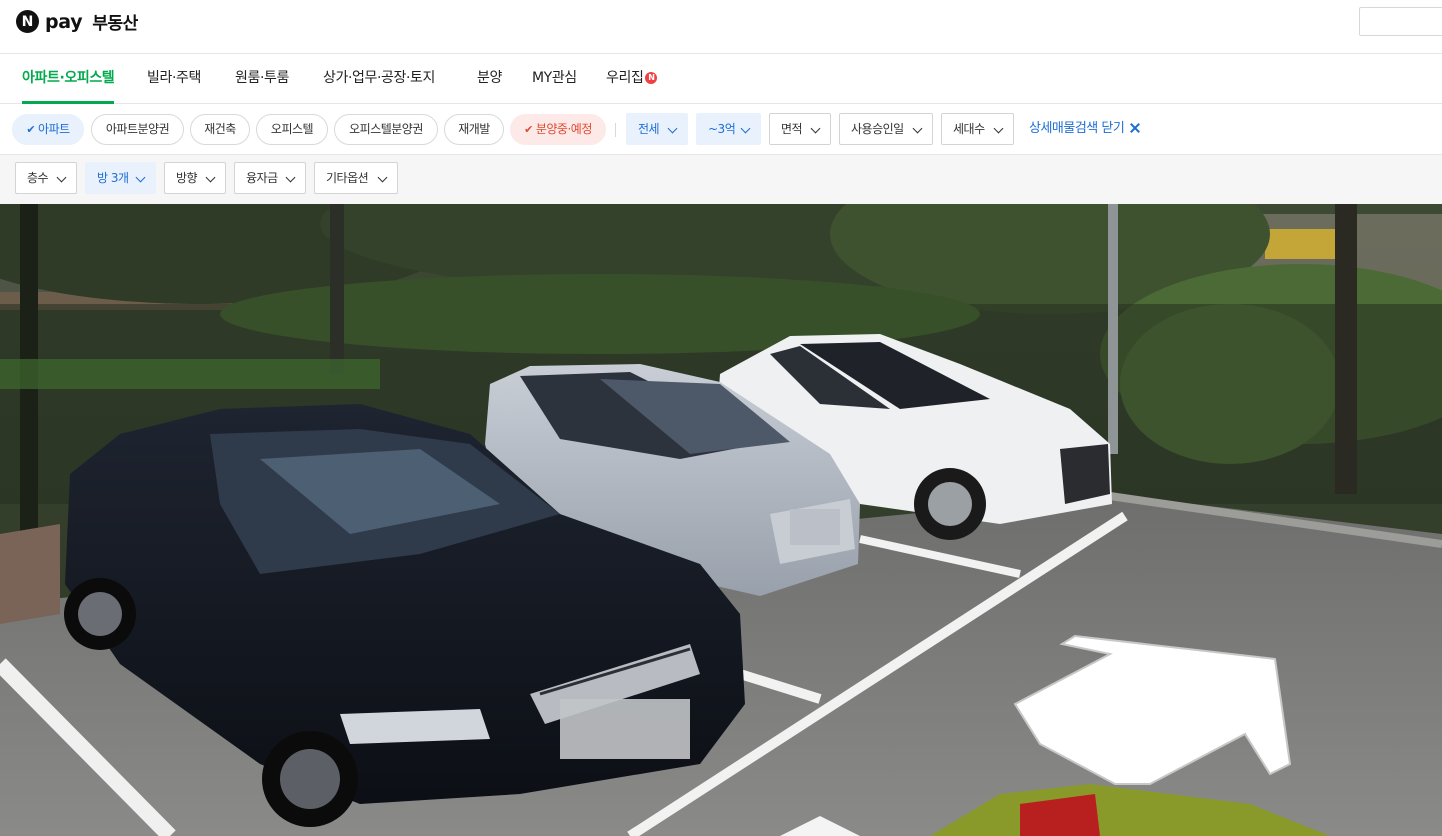  What do you see at coordinates (489, 79) in the screenshot?
I see `tab-presale: 분양` at bounding box center [489, 79].